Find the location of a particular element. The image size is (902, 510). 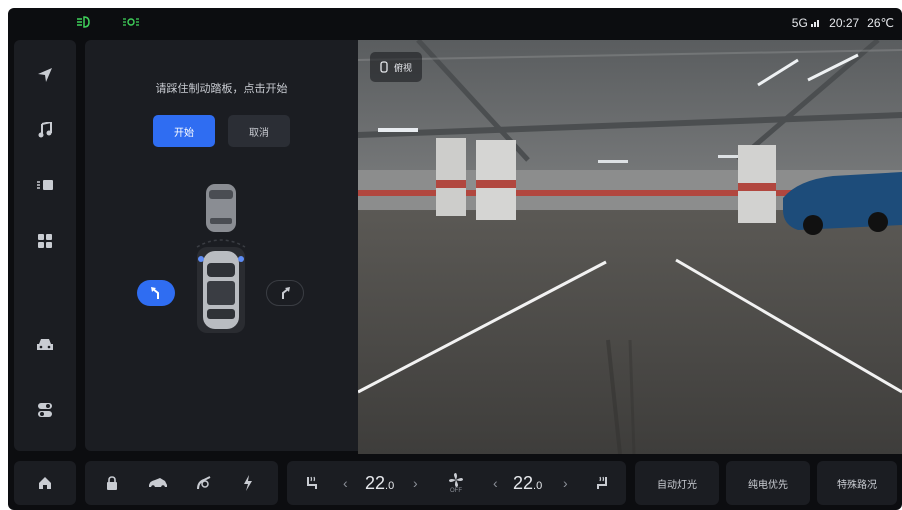

car-front-icon is located at coordinates (158, 483).